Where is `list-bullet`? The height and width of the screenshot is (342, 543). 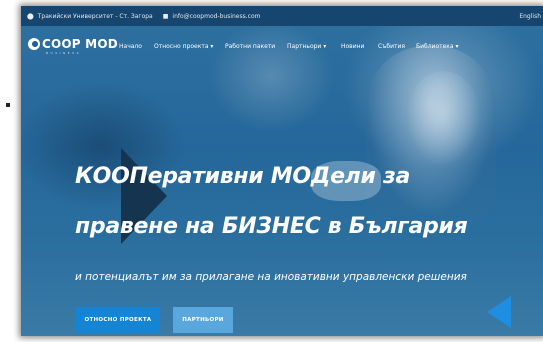 list-bullet is located at coordinates (8, 105).